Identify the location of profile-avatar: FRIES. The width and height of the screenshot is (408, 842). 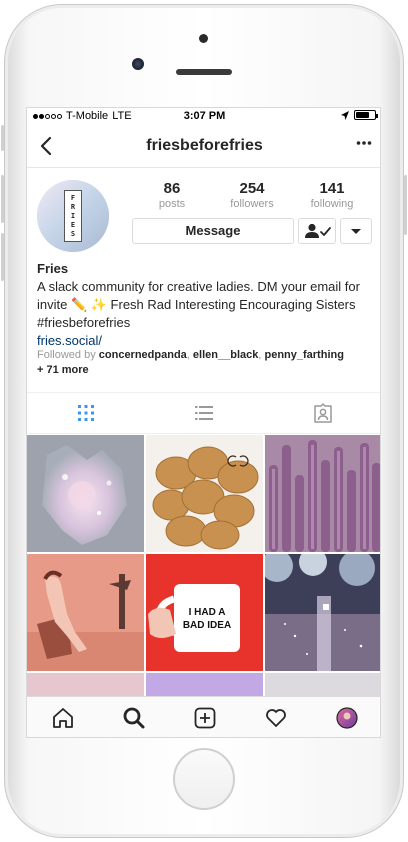
(73, 216).